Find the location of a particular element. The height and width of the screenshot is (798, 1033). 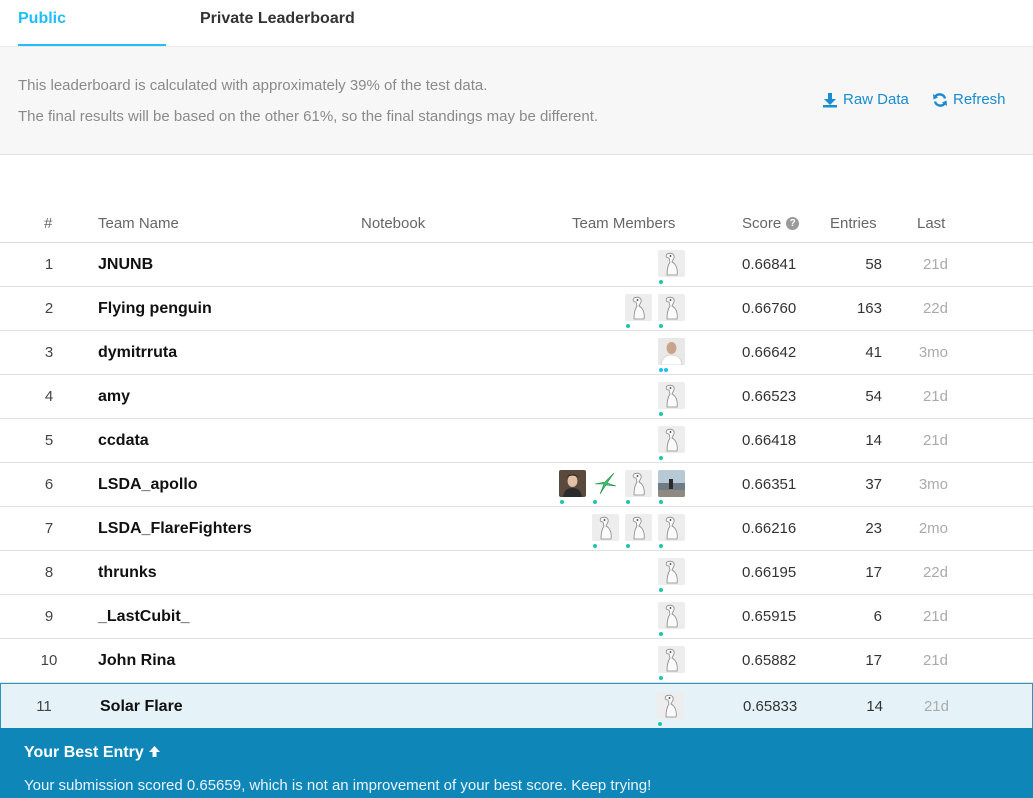

entries-cell: 6 is located at coordinates (877, 616).